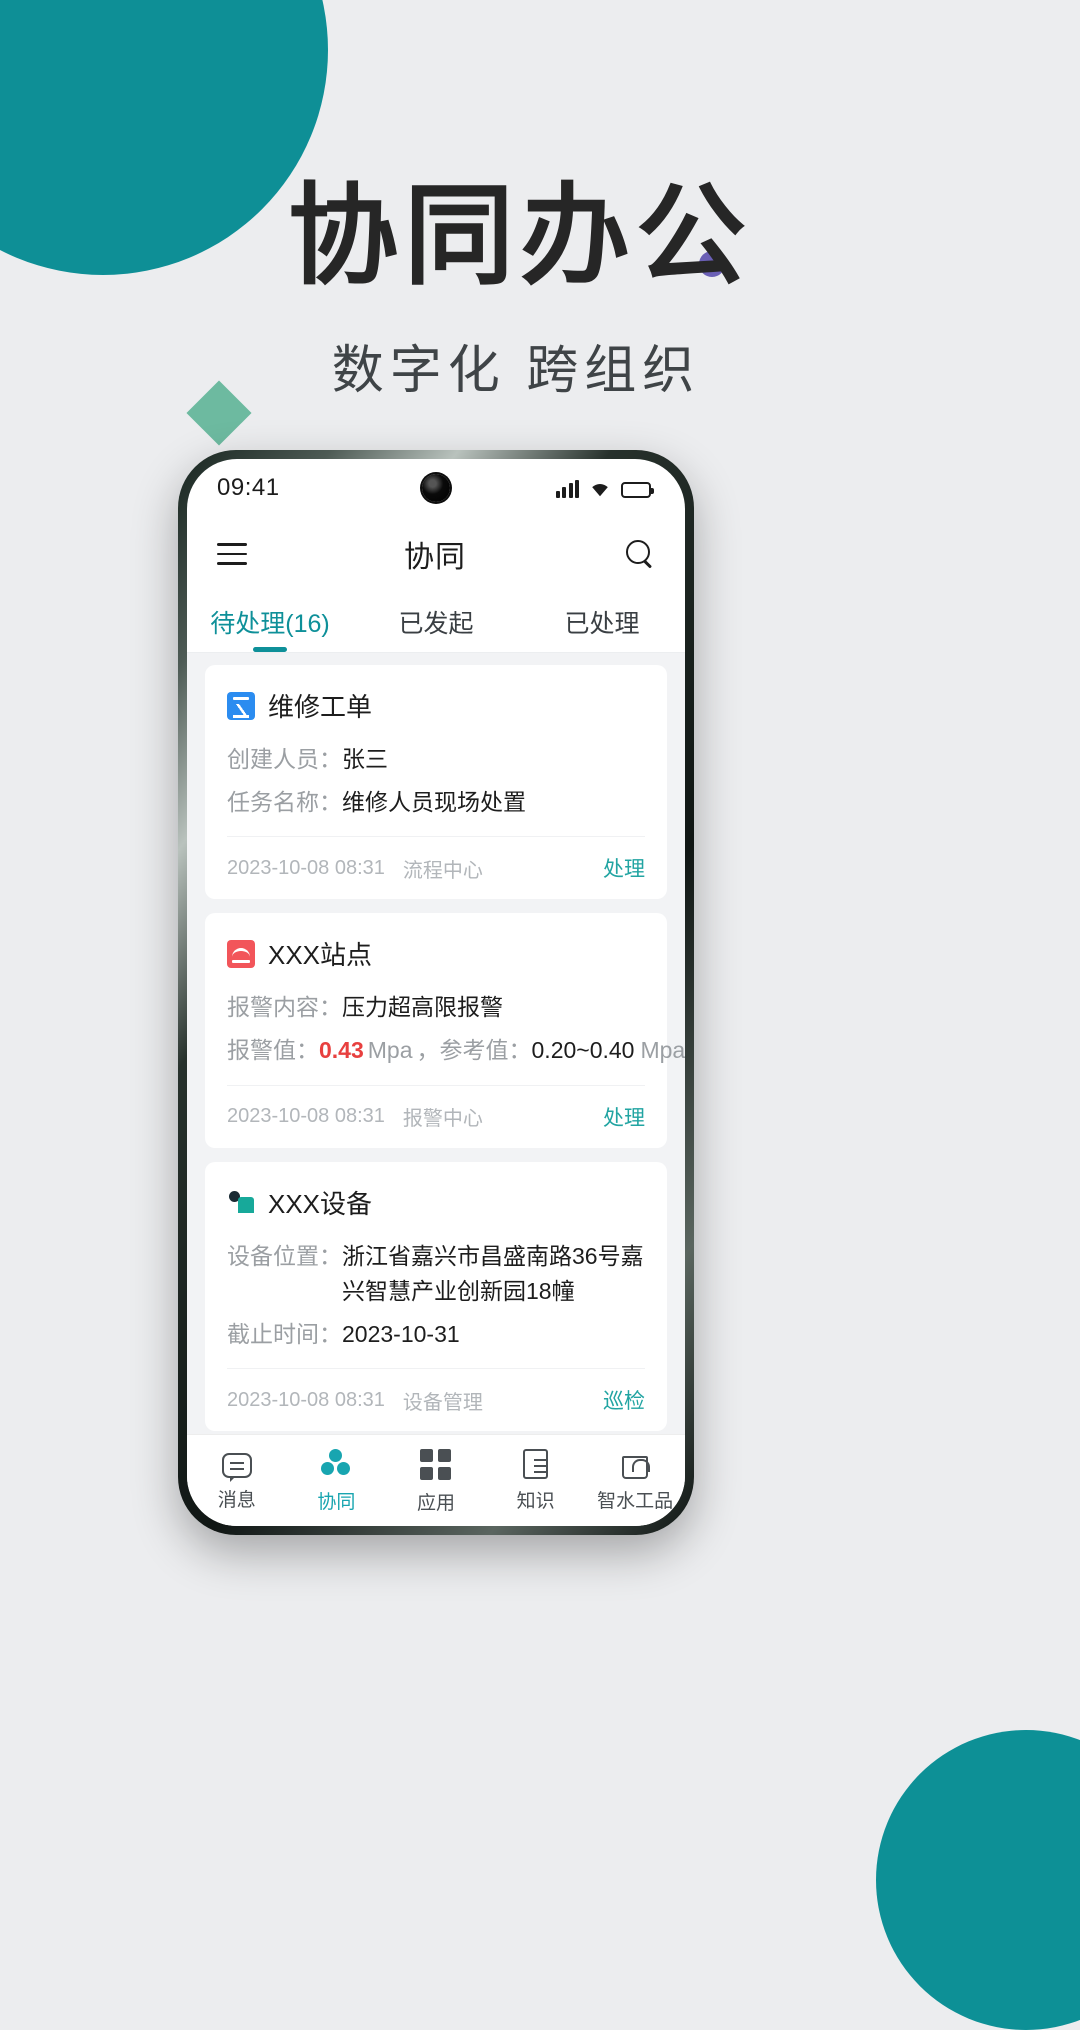 The image size is (1080, 2030). I want to click on nav-item-collaboration: 协同, so click(337, 1481).